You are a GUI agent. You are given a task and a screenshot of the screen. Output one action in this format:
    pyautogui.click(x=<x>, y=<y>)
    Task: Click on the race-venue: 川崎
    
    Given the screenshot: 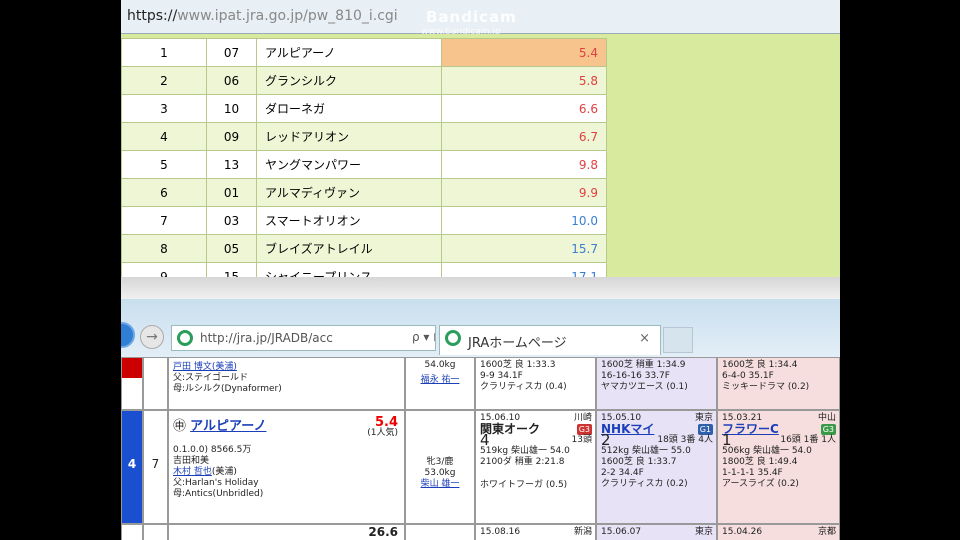 What is the action you would take?
    pyautogui.click(x=582, y=418)
    